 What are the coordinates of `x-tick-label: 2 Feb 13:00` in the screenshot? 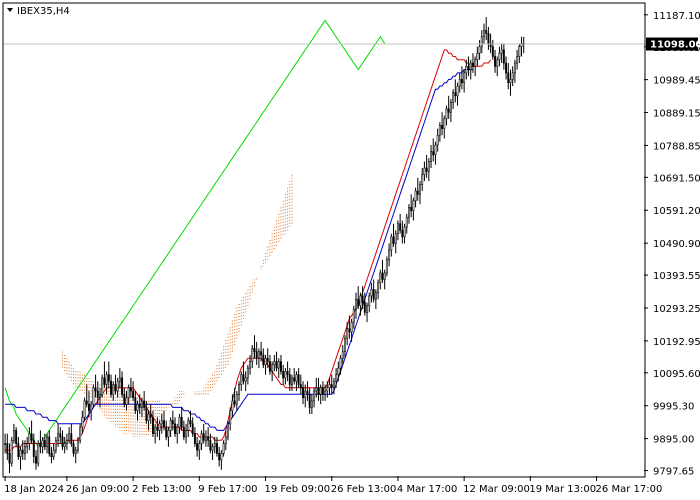 It's located at (161, 489).